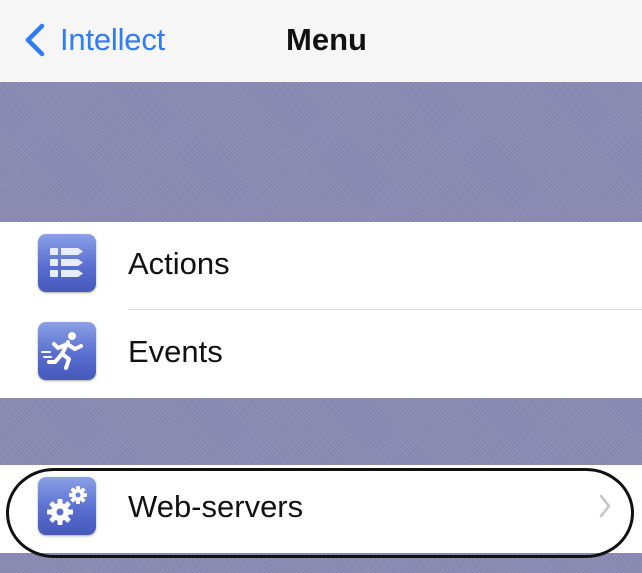 The height and width of the screenshot is (573, 642). I want to click on gears-icon, so click(67, 506).